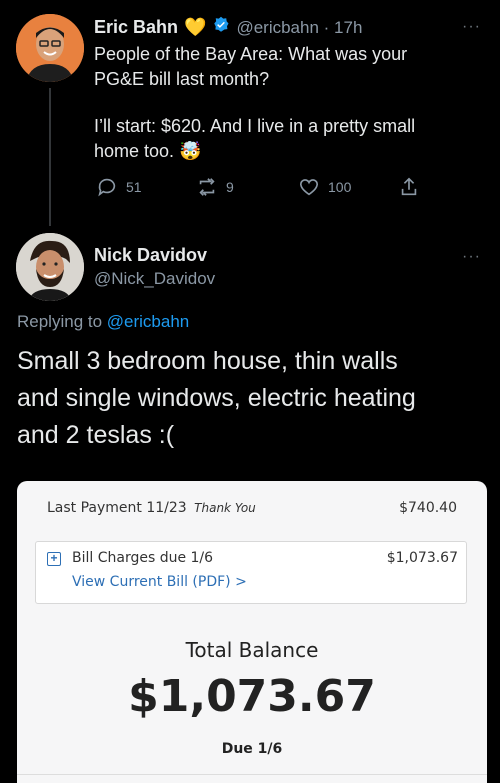 This screenshot has height=783, width=500. Describe the element at coordinates (50, 267) in the screenshot. I see `avatar-nick-davidov` at that location.